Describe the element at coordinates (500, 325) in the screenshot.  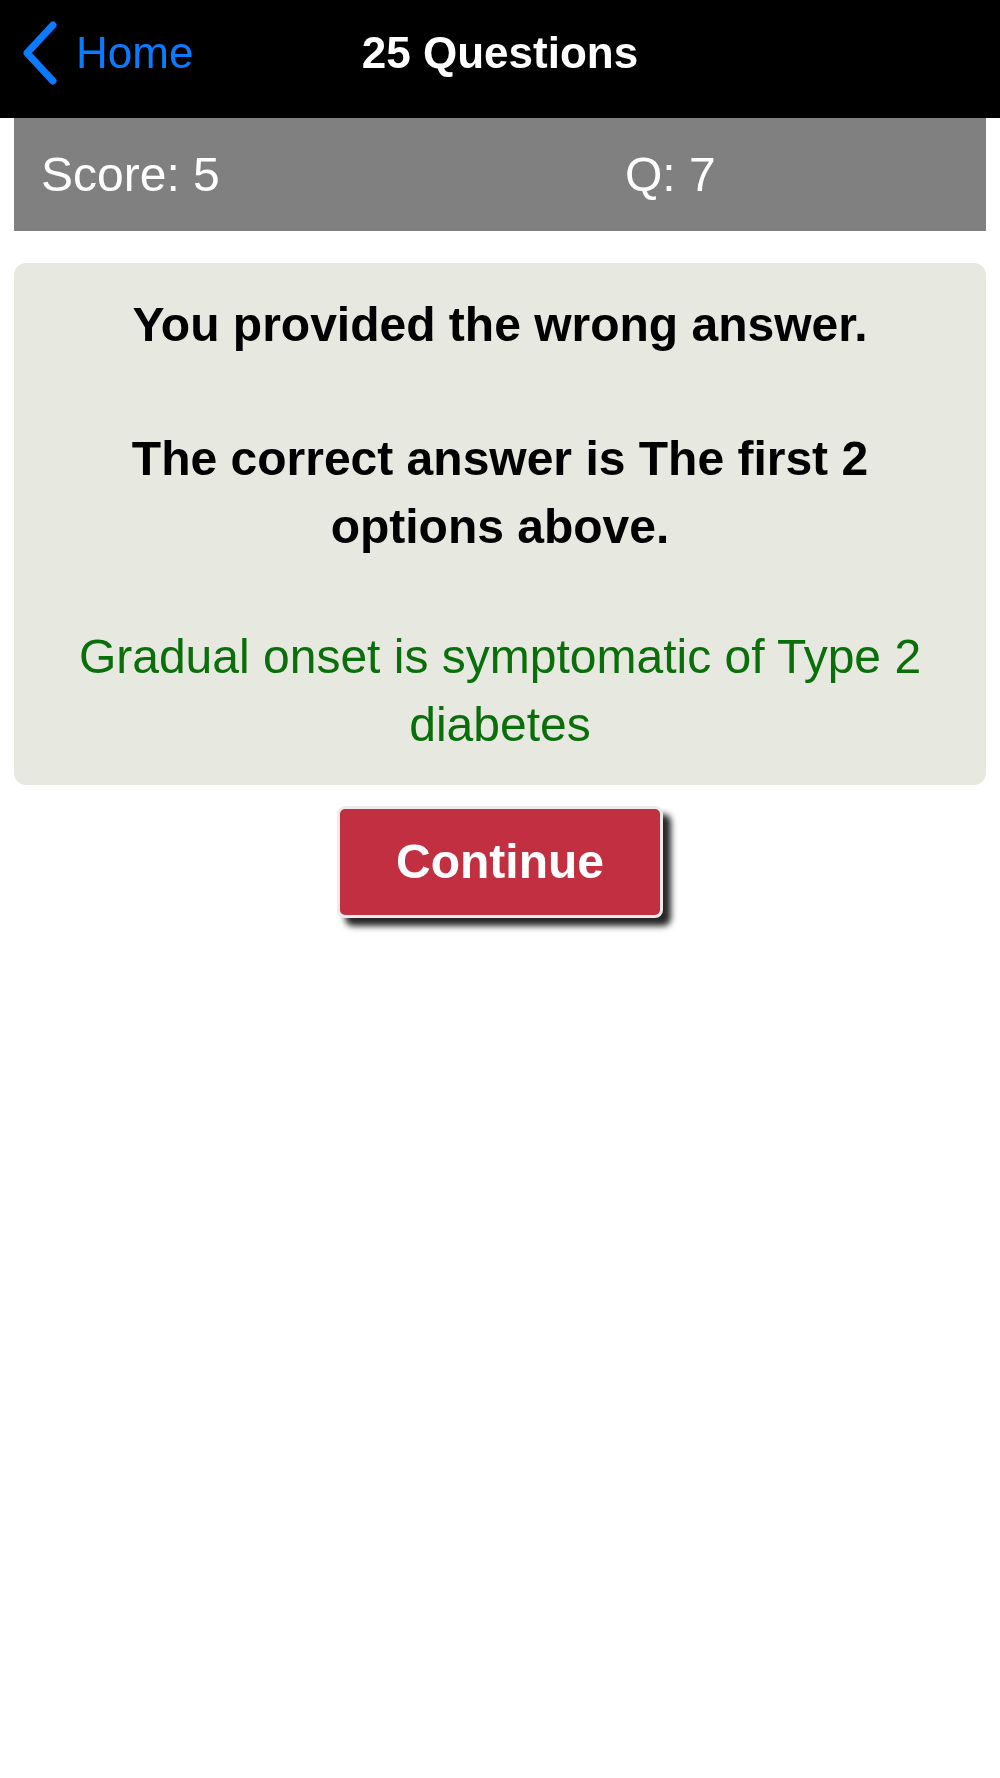
I see `result-message: You provided the wrong answer.` at that location.